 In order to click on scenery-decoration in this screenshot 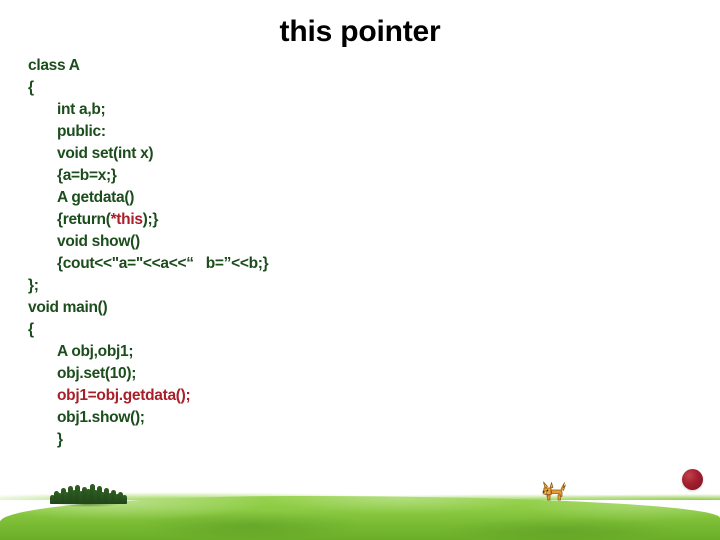, I will do `click(360, 504)`.